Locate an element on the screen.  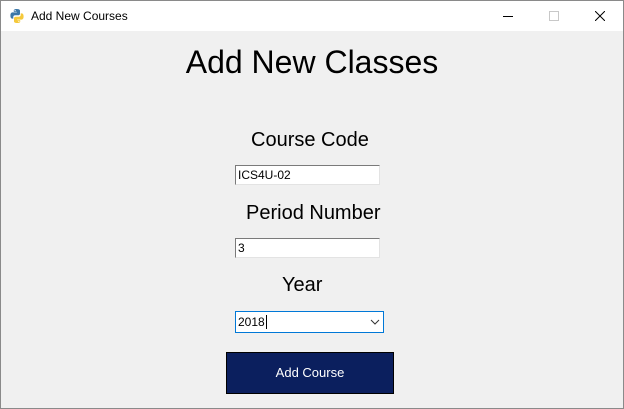
course-code-input is located at coordinates (307, 175).